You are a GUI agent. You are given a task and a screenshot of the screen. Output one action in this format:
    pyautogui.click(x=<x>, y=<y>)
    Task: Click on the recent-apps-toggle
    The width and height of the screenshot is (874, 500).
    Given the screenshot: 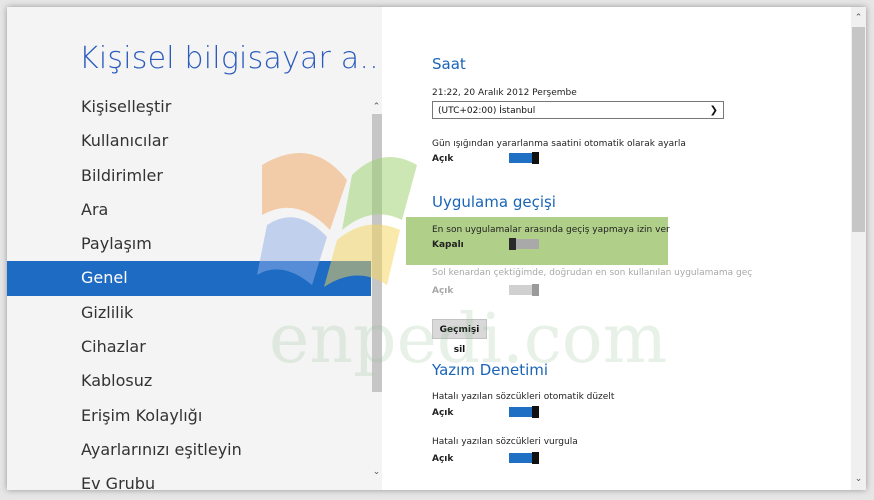 What is the action you would take?
    pyautogui.click(x=524, y=244)
    